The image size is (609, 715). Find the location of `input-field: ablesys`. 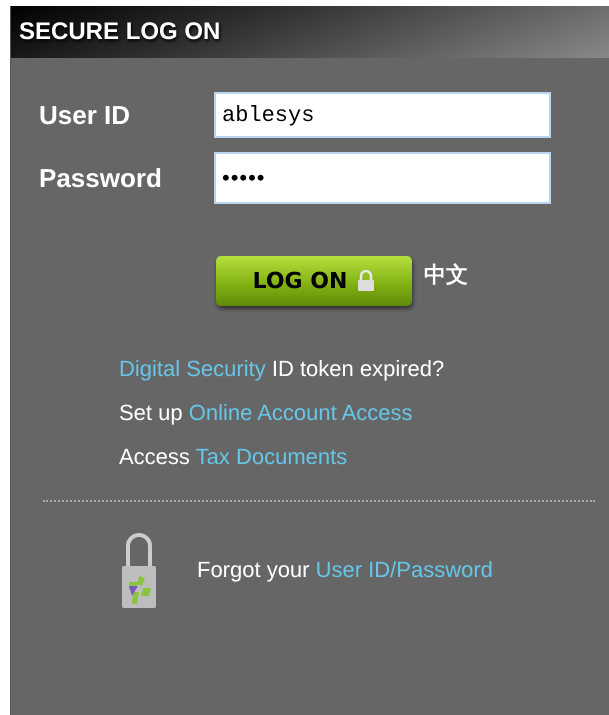

input-field: ablesys is located at coordinates (382, 115).